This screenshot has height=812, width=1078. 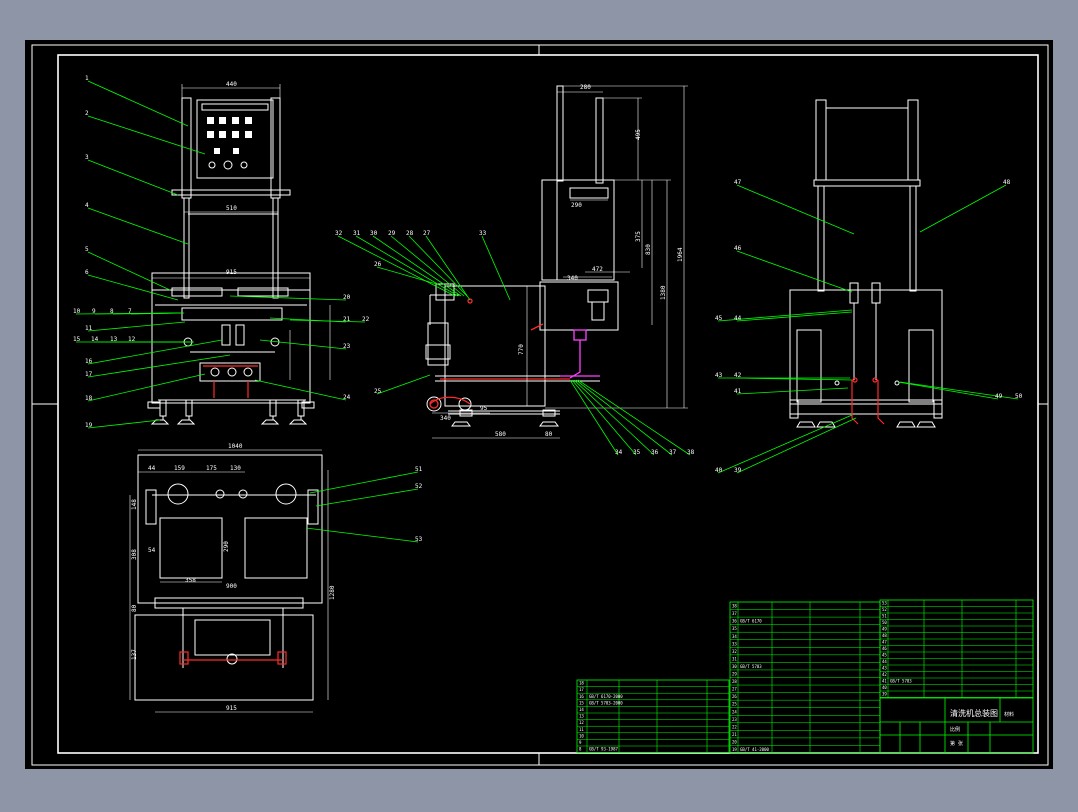 What do you see at coordinates (738, 248) in the screenshot?
I see `balloon-number: 46` at bounding box center [738, 248].